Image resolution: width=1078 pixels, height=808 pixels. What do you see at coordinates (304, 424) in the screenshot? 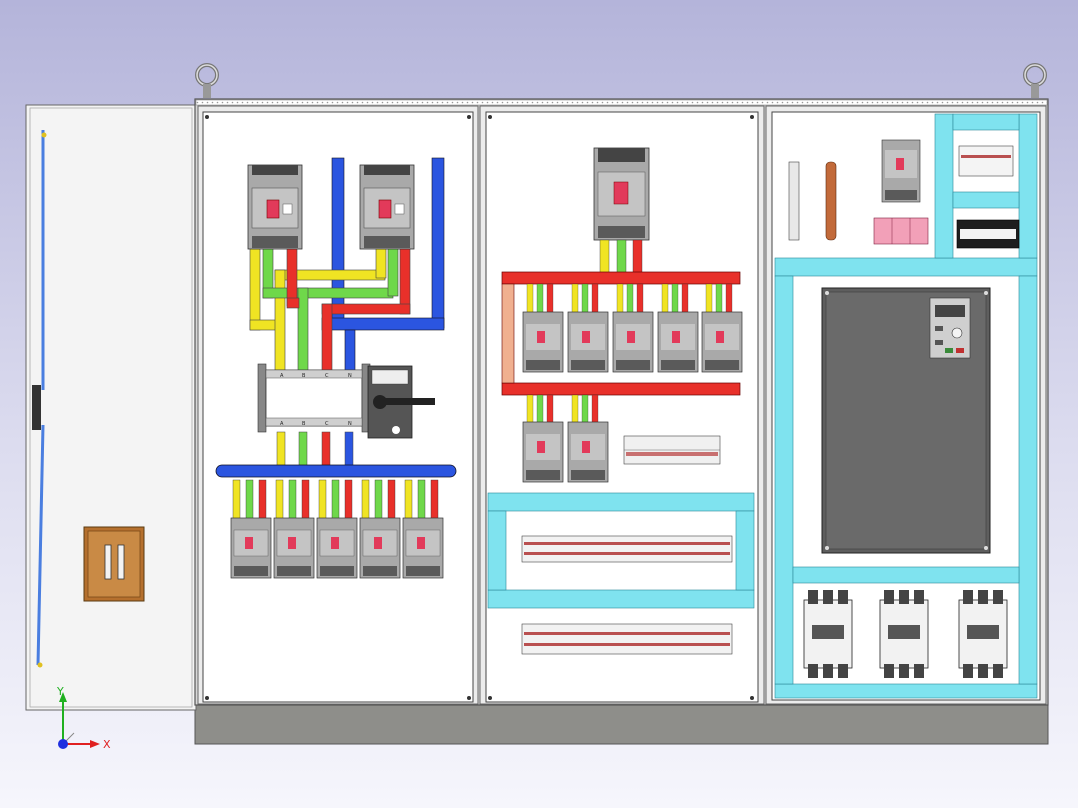
I see `switch-label-b-bottom: B` at bounding box center [304, 424].